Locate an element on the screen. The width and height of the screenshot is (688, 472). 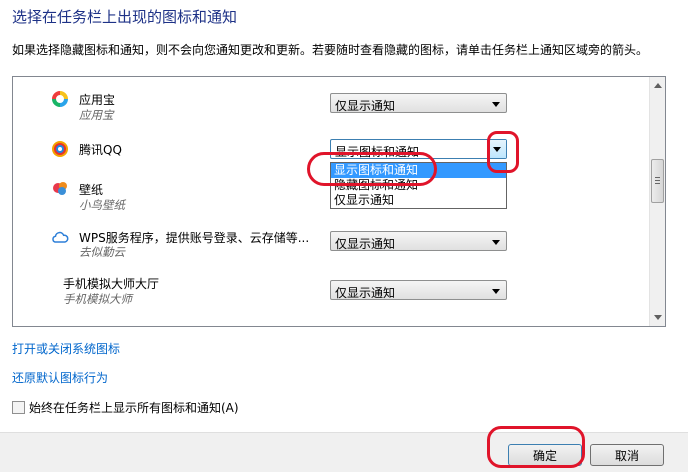
list-item-yingyongbao: 应用宝 应用宝 仅显示通知 is located at coordinates (331, 107).